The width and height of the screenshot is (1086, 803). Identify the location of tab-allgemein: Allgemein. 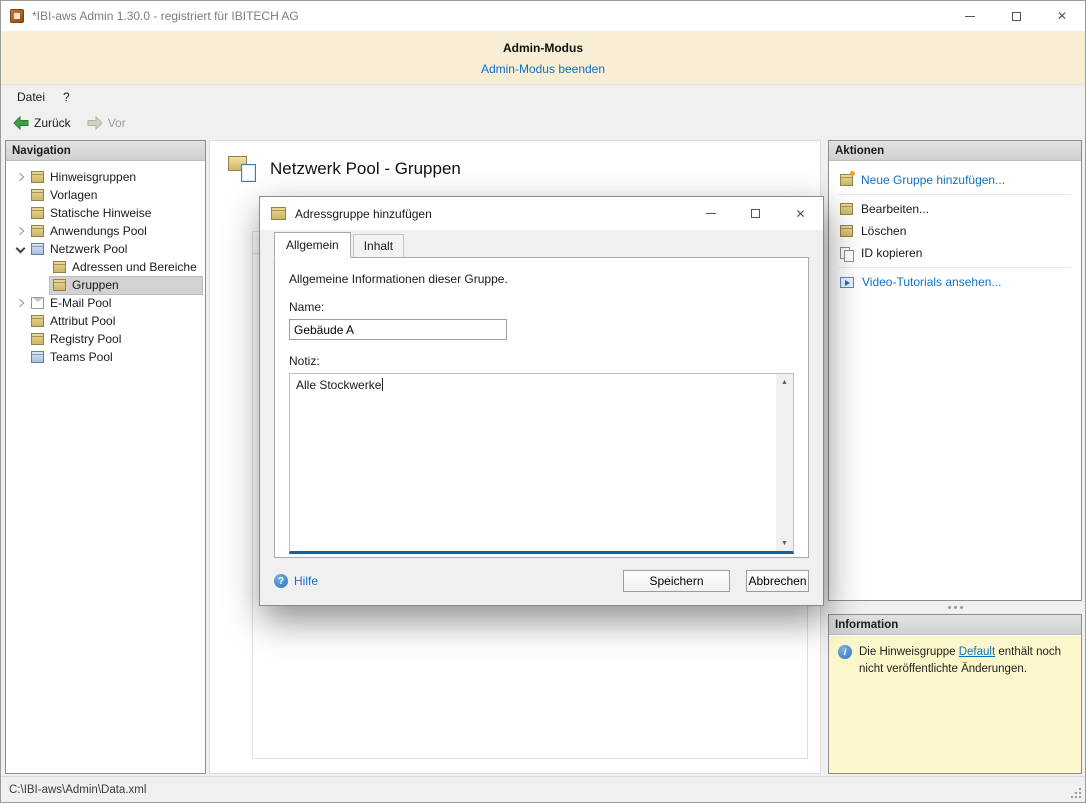
(312, 245).